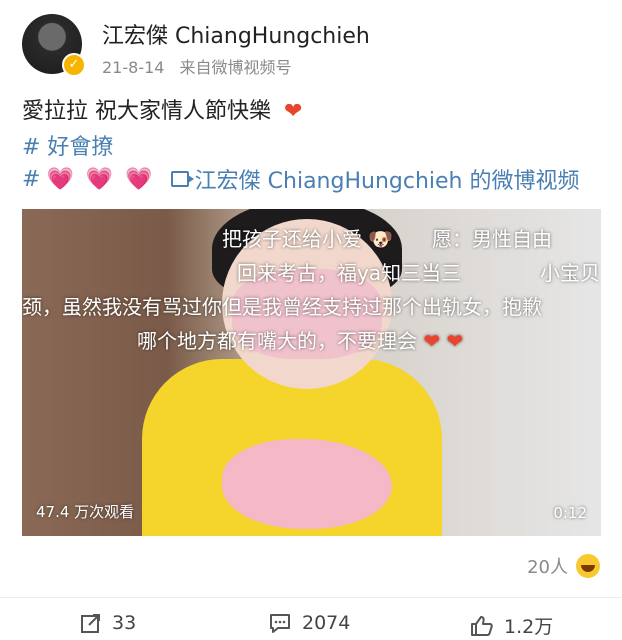  What do you see at coordinates (307, 484) in the screenshot?
I see `video-frame-whale` at bounding box center [307, 484].